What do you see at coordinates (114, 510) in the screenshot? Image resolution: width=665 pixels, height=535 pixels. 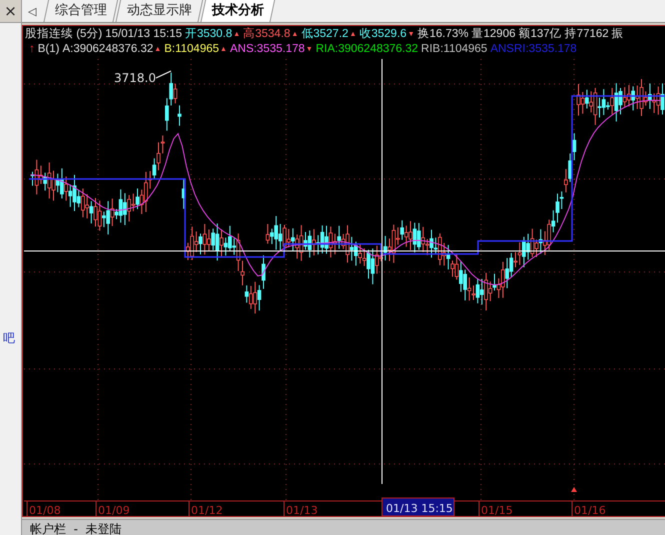 I see `date-axis-label: 01/09` at bounding box center [114, 510].